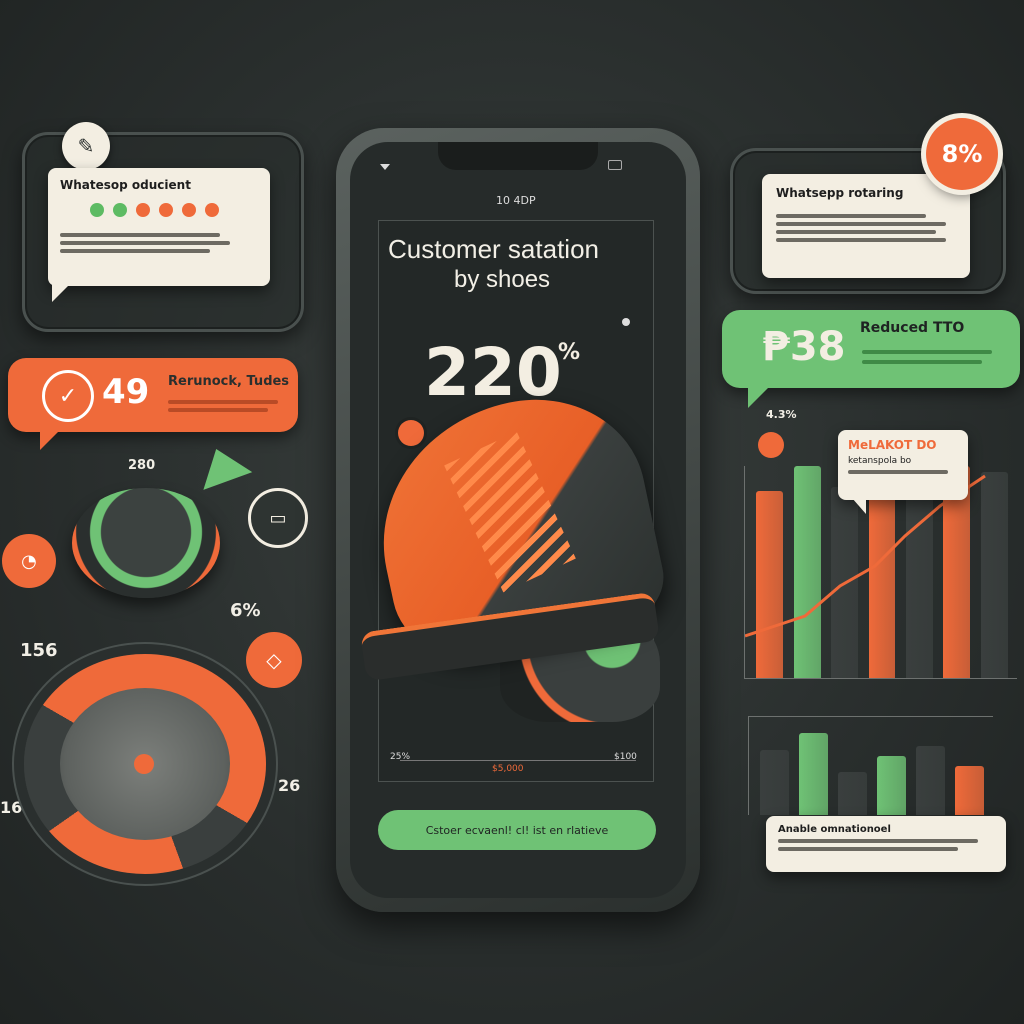 This screenshot has height=1024, width=1024. I want to click on green-value: ₱38, so click(804, 347).